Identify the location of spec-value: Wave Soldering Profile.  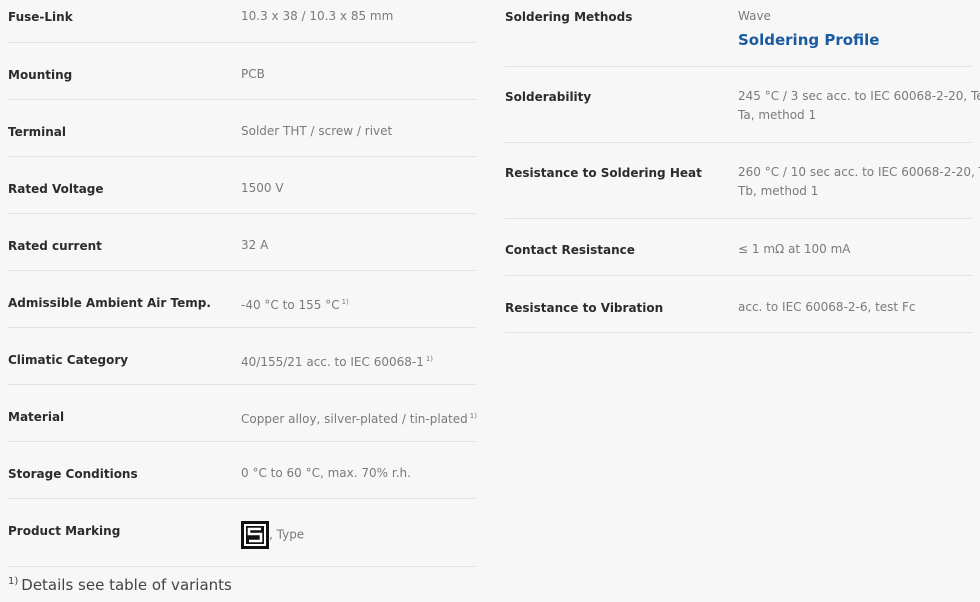
(808, 29).